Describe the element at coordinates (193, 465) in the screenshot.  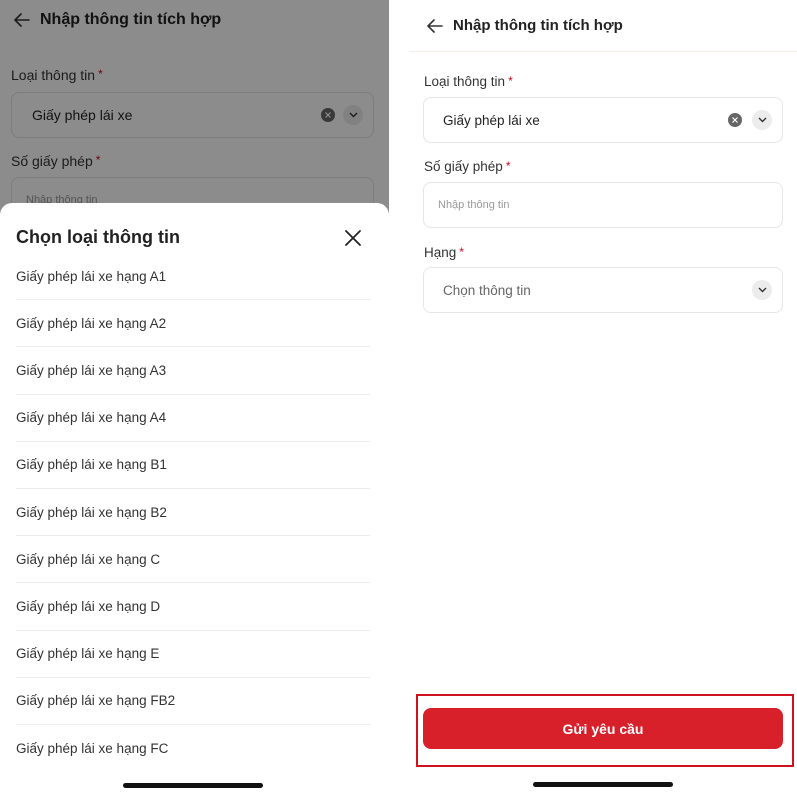
I see `list-item: Giấy phép lái xe hạng B1` at that location.